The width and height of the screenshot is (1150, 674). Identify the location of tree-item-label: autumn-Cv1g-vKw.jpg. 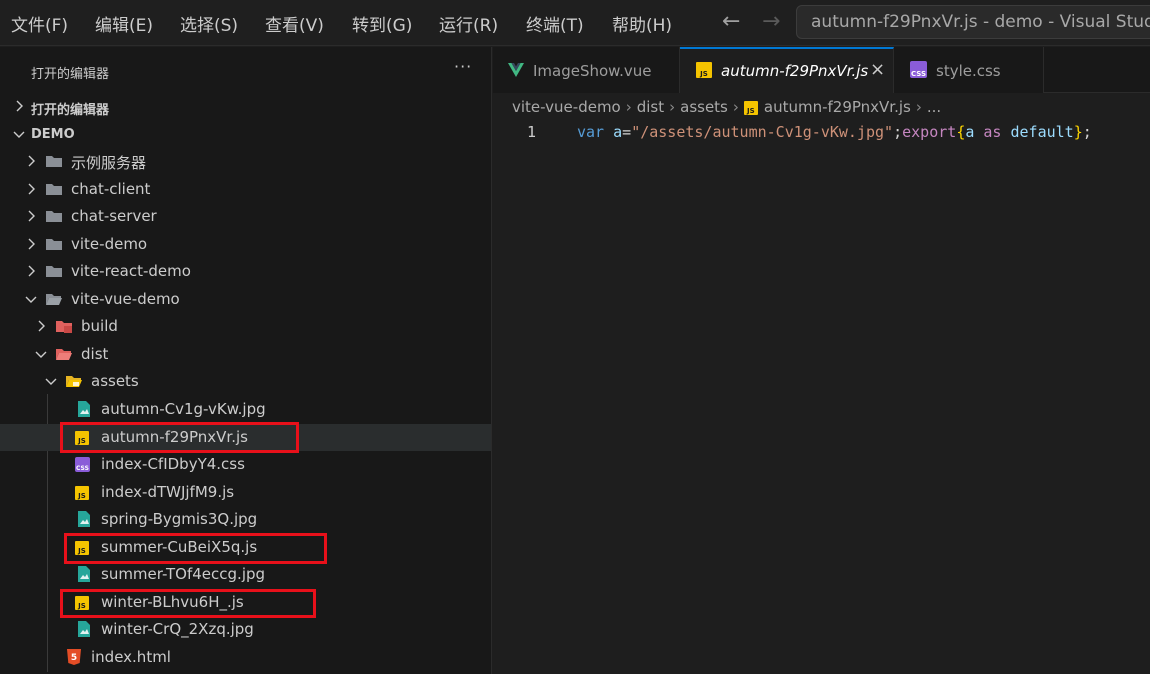
(183, 408).